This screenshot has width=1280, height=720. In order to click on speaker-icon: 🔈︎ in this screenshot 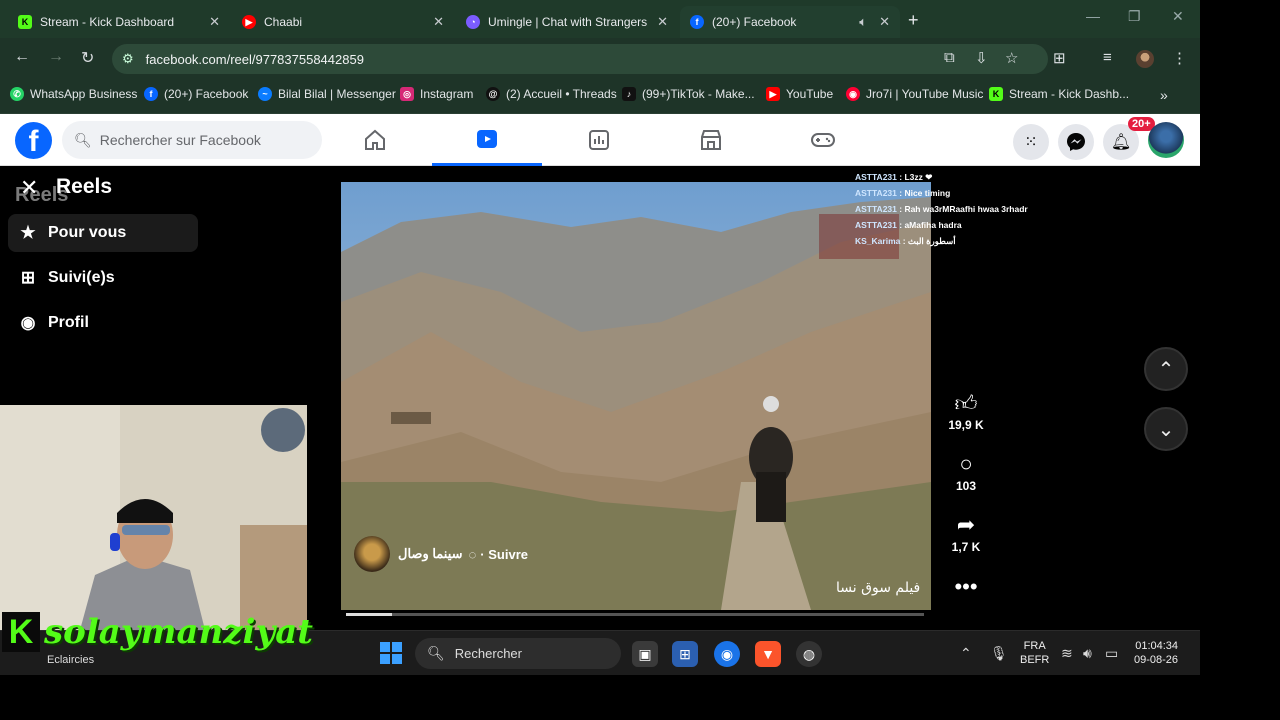, I will do `click(863, 22)`.